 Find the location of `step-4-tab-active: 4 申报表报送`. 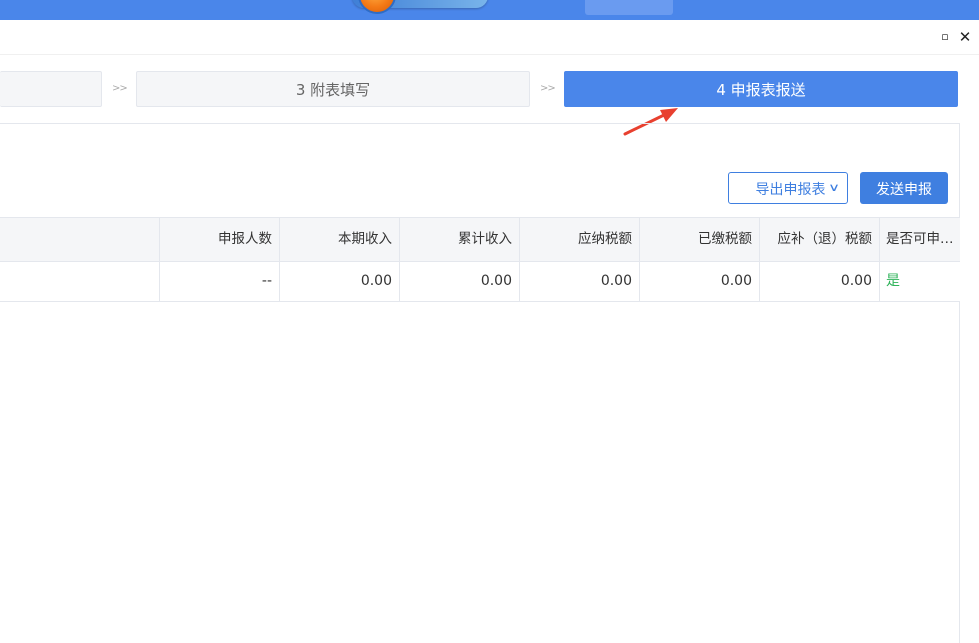

step-4-tab-active: 4 申报表报送 is located at coordinates (761, 89).